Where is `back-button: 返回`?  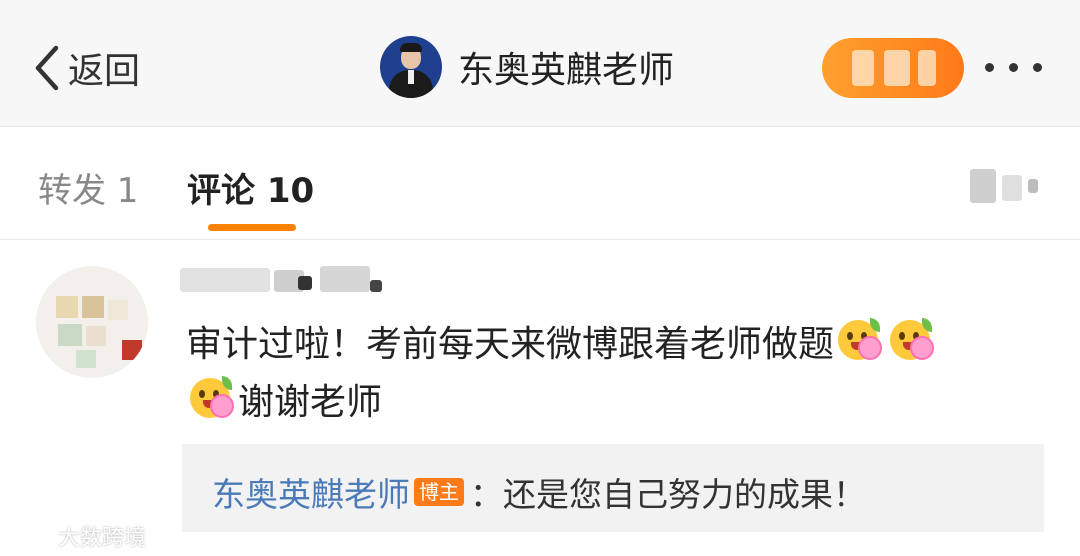
back-button: 返回 is located at coordinates (85, 68).